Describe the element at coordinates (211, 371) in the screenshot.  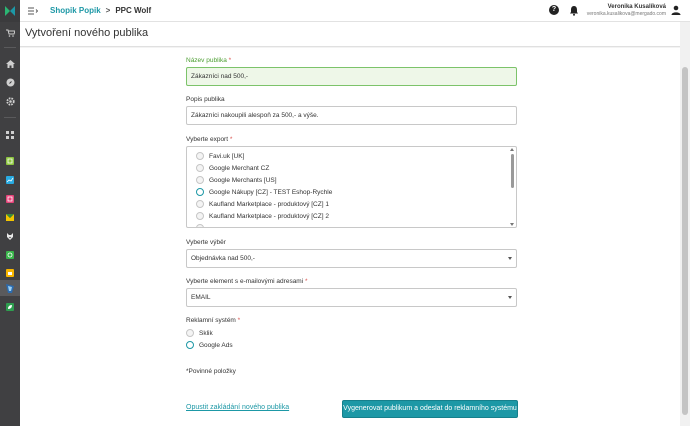
I see `required-fields-note: *Povinné položky` at that location.